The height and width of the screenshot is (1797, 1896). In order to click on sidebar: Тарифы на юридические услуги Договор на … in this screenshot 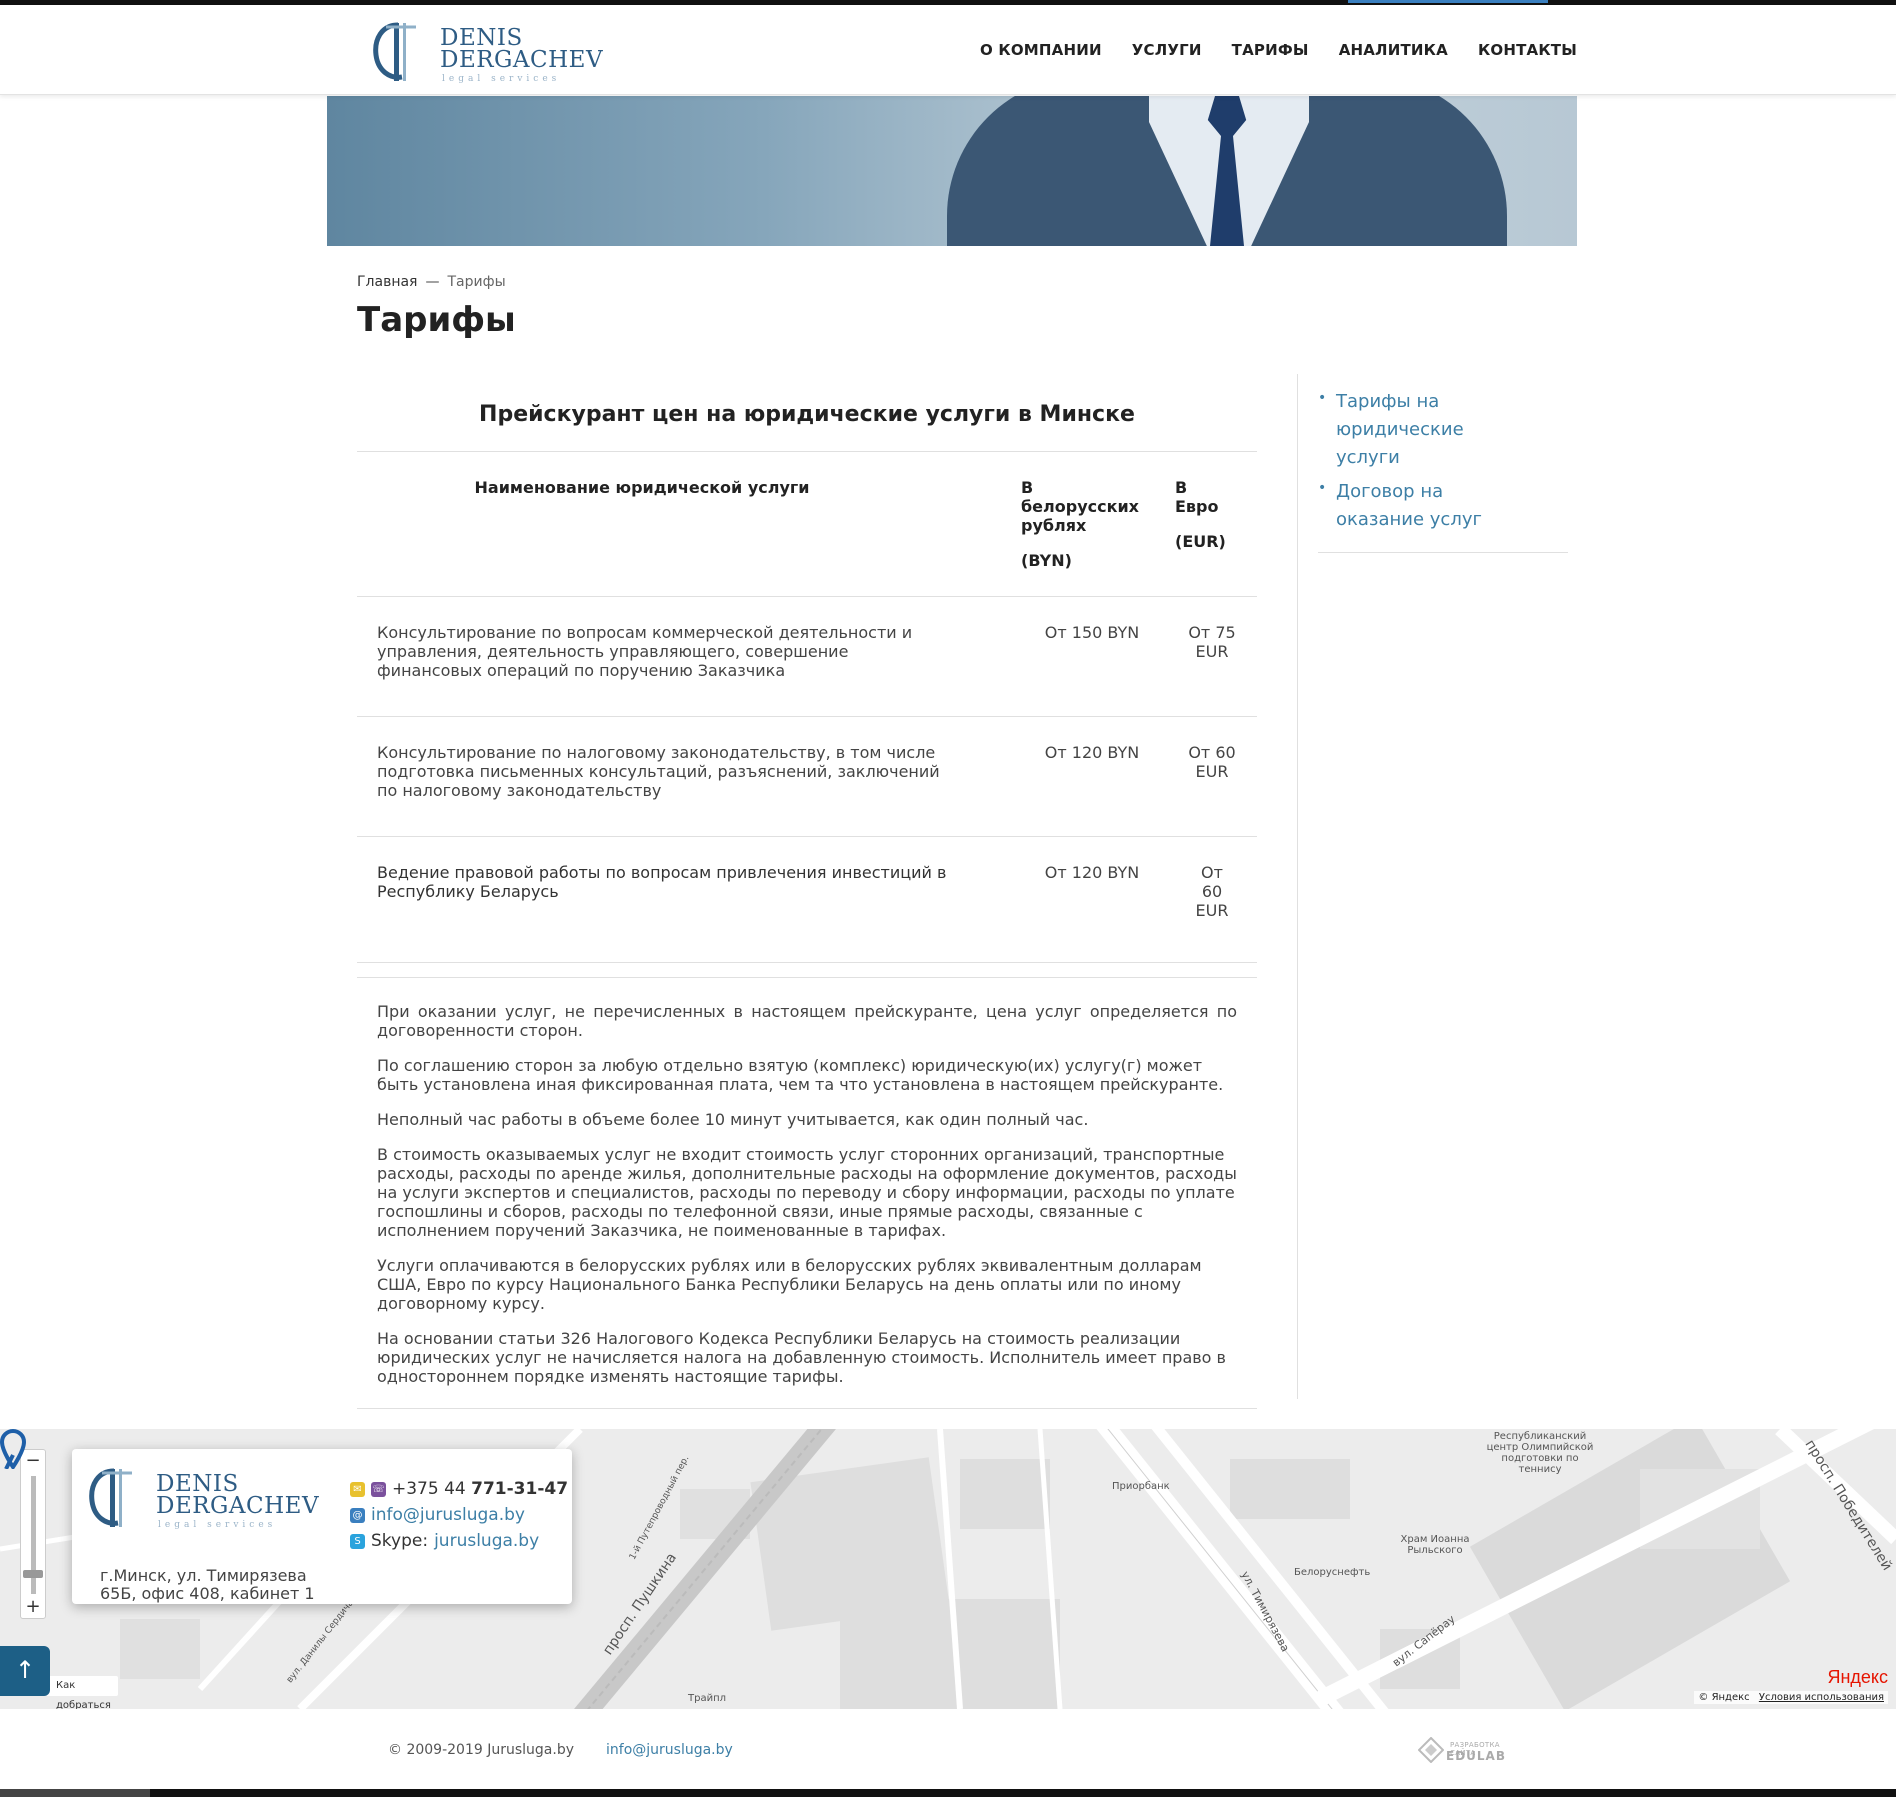, I will do `click(1443, 470)`.